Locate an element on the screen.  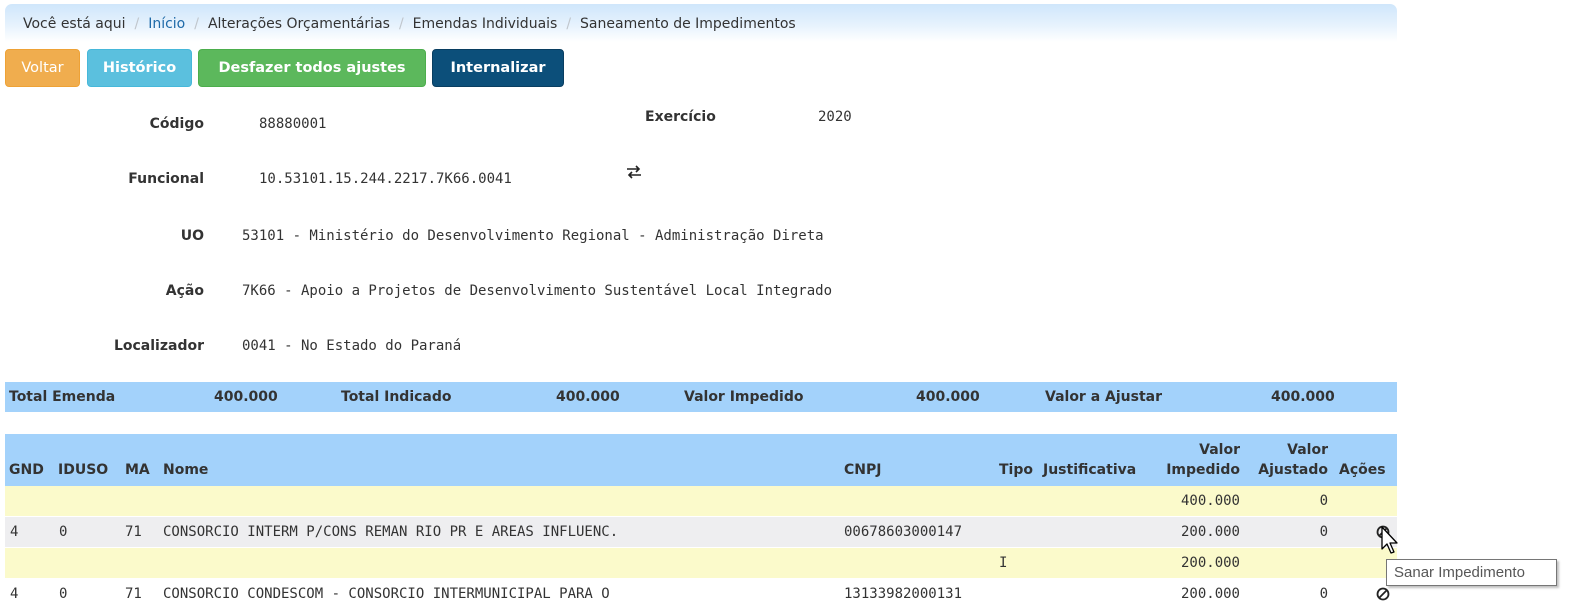
internalizar-button: Internalizar is located at coordinates (498, 68).